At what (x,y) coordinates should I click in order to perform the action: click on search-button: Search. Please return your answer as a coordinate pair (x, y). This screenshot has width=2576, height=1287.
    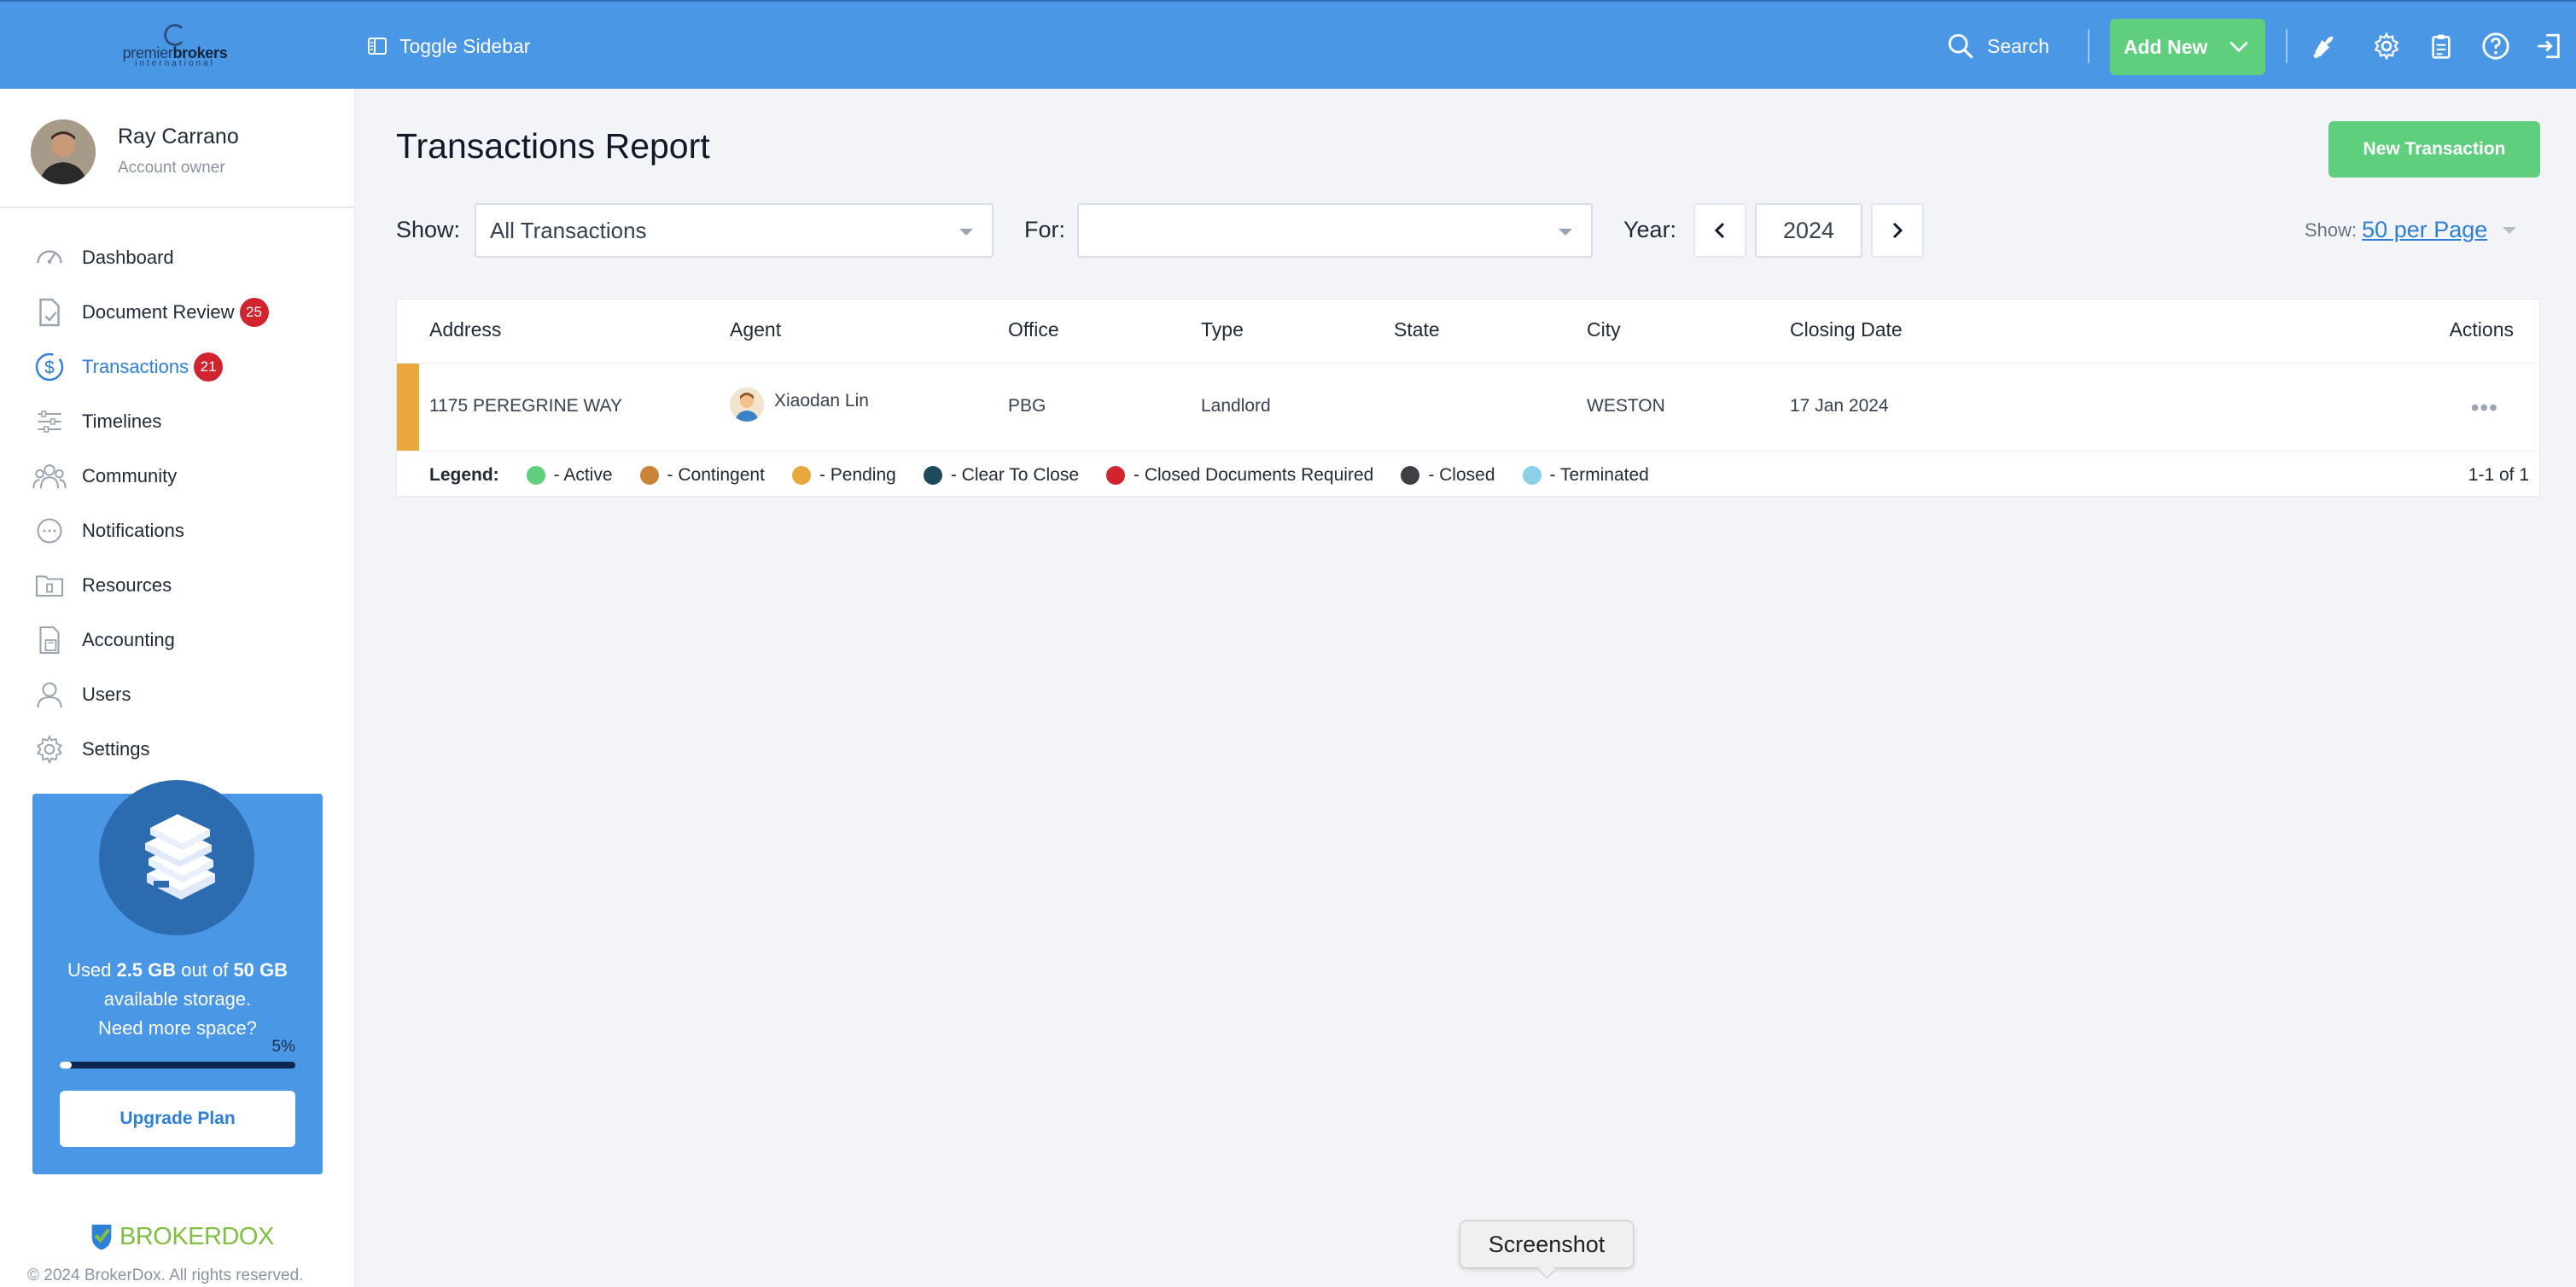
    Looking at the image, I should click on (1997, 46).